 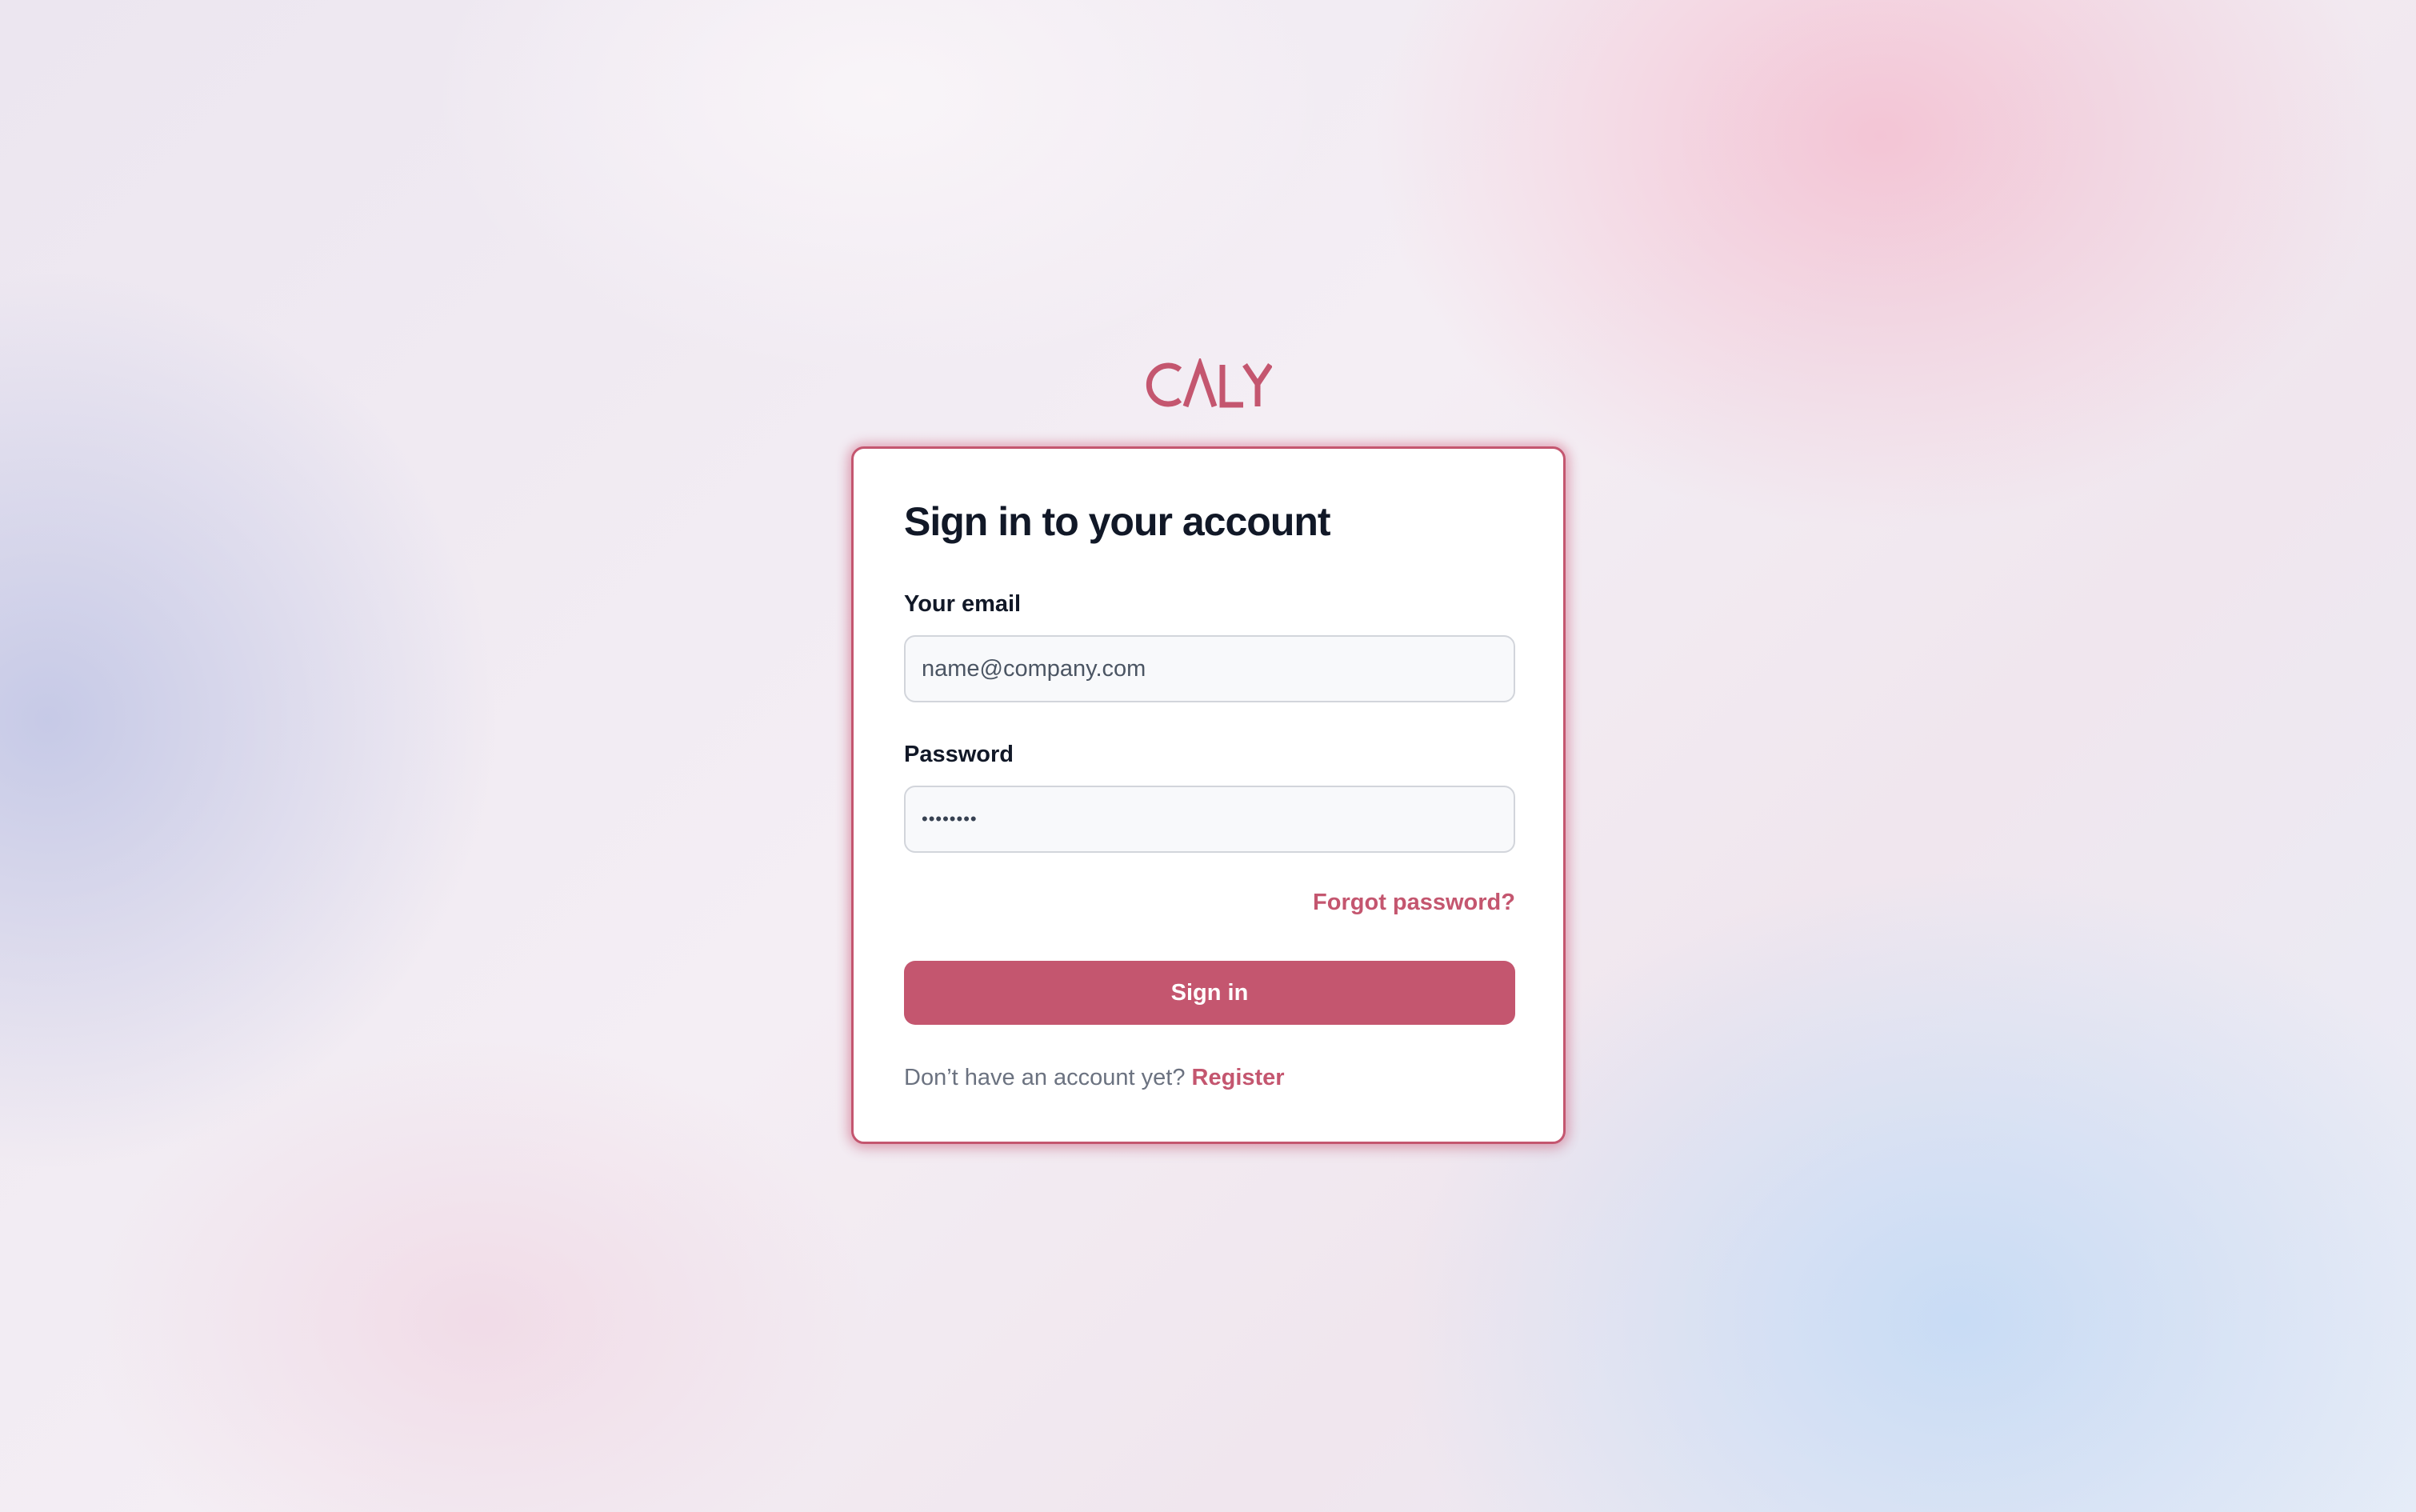 I want to click on password-label: Password, so click(x=959, y=754).